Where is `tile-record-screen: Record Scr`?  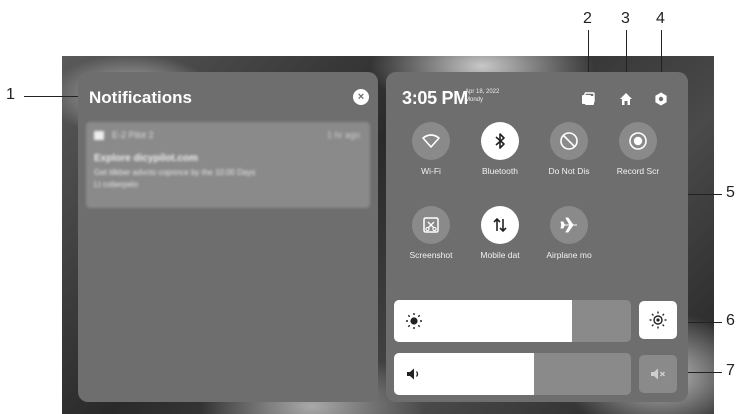
tile-record-screen: Record Scr is located at coordinates (638, 149).